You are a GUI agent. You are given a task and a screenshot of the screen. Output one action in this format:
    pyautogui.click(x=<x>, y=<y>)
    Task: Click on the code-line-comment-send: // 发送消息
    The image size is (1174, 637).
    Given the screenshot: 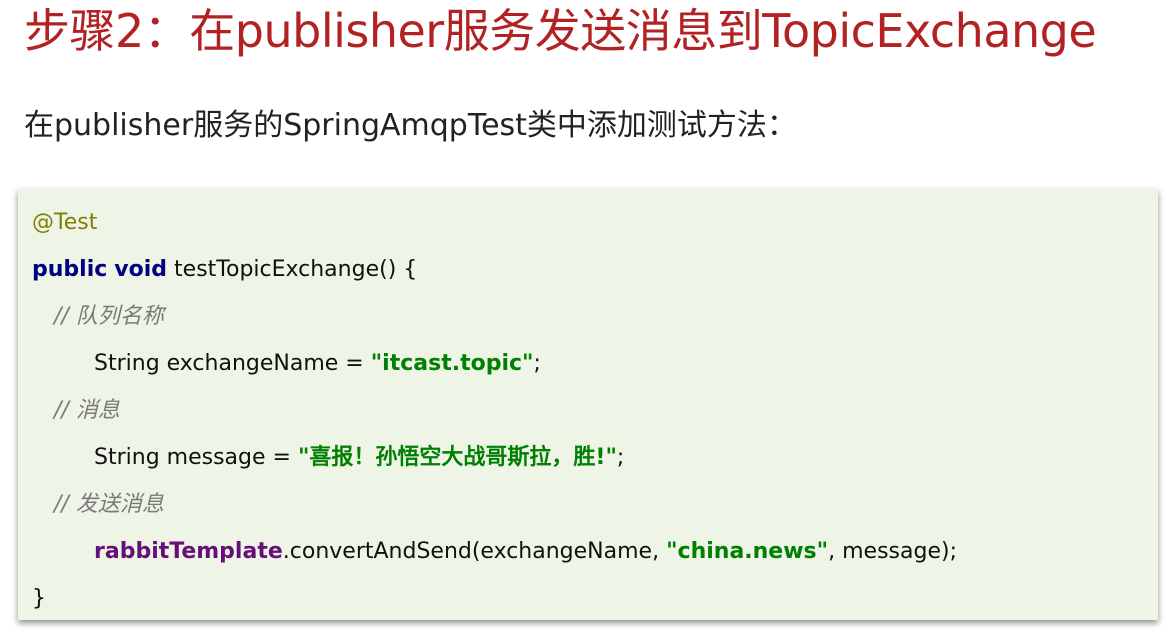 What is the action you would take?
    pyautogui.click(x=109, y=505)
    